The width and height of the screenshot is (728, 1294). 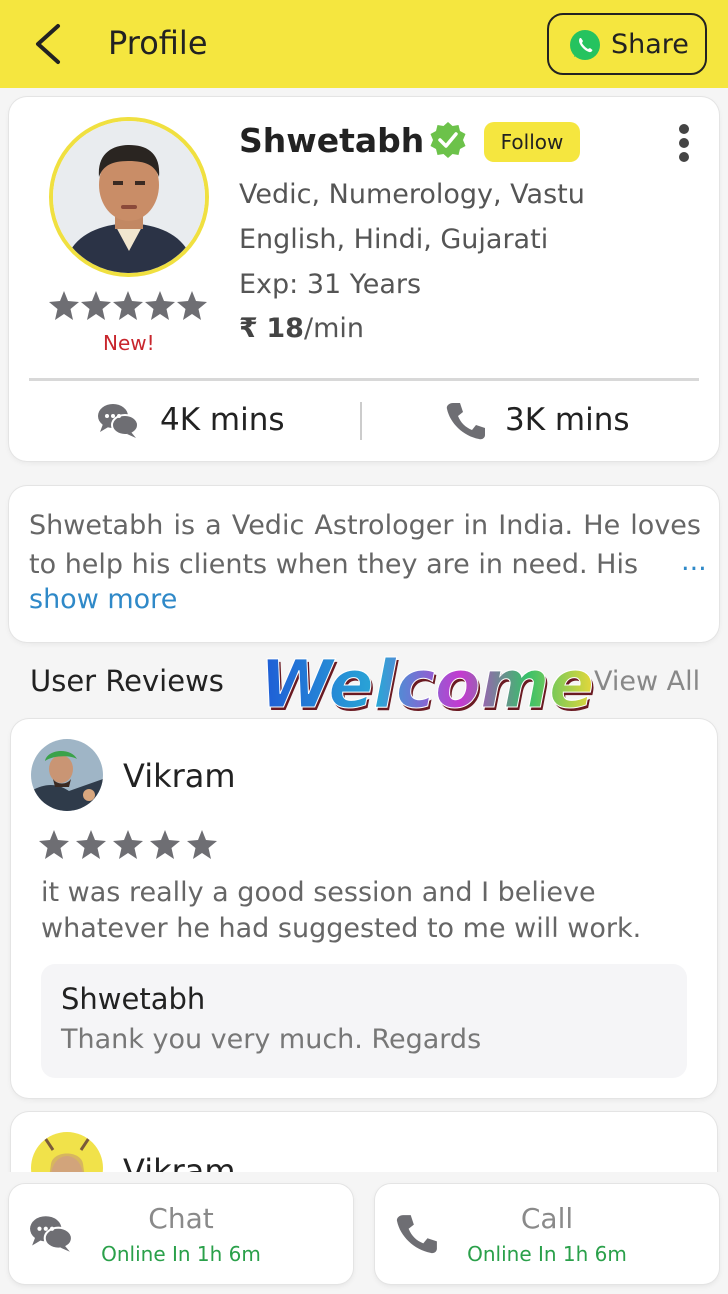 I want to click on share-label: Share, so click(x=650, y=44).